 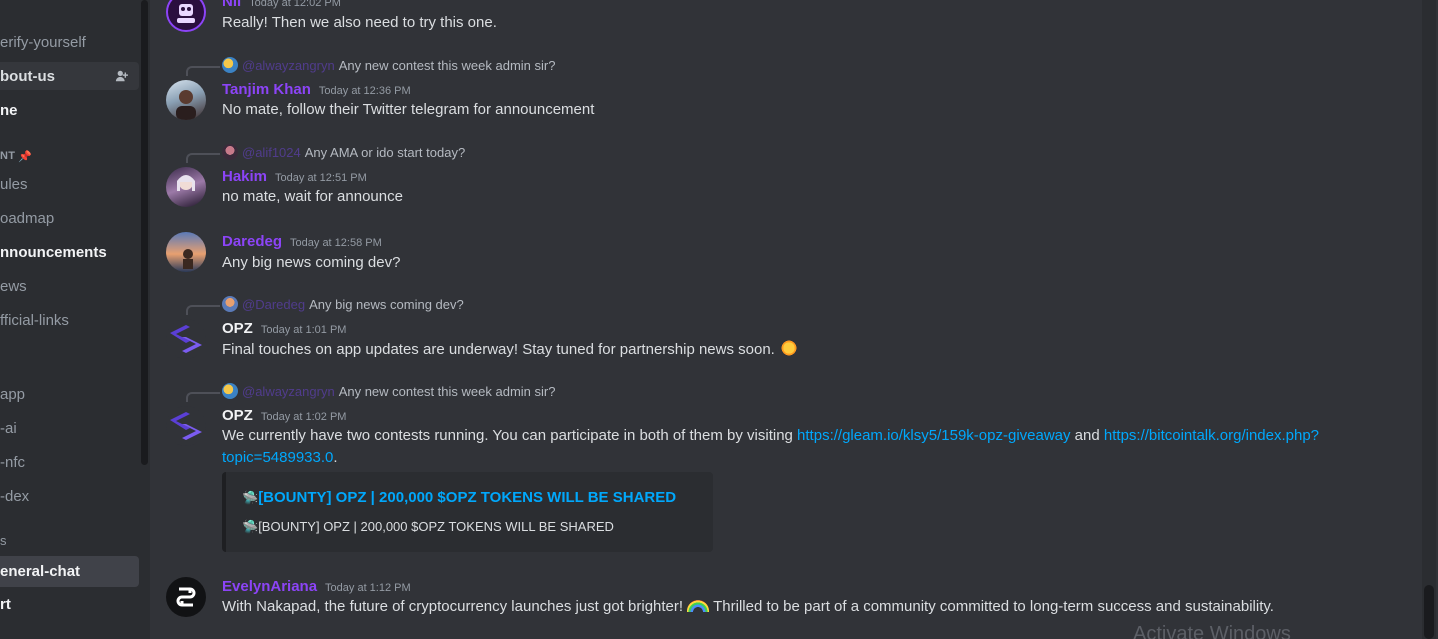 What do you see at coordinates (232, 5) in the screenshot?
I see `username-text: Nil` at bounding box center [232, 5].